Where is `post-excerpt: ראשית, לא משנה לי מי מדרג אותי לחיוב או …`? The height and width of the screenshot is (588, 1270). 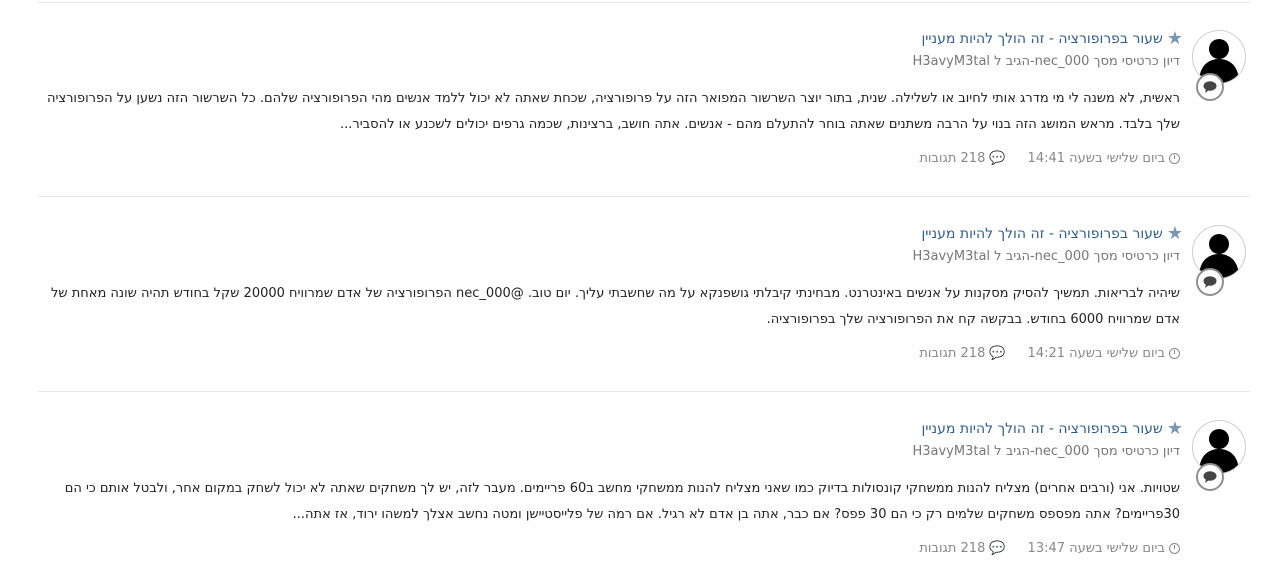
post-excerpt: ראשית, לא משנה לי מי מדרג אותי לחיוב או … is located at coordinates (613, 111).